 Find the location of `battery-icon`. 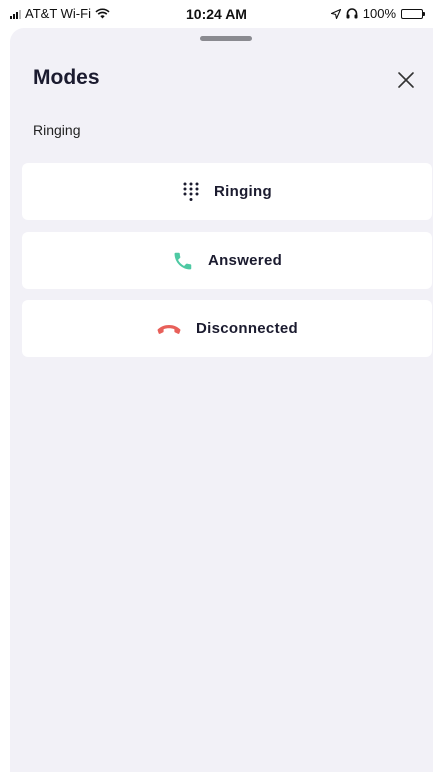

battery-icon is located at coordinates (413, 13).